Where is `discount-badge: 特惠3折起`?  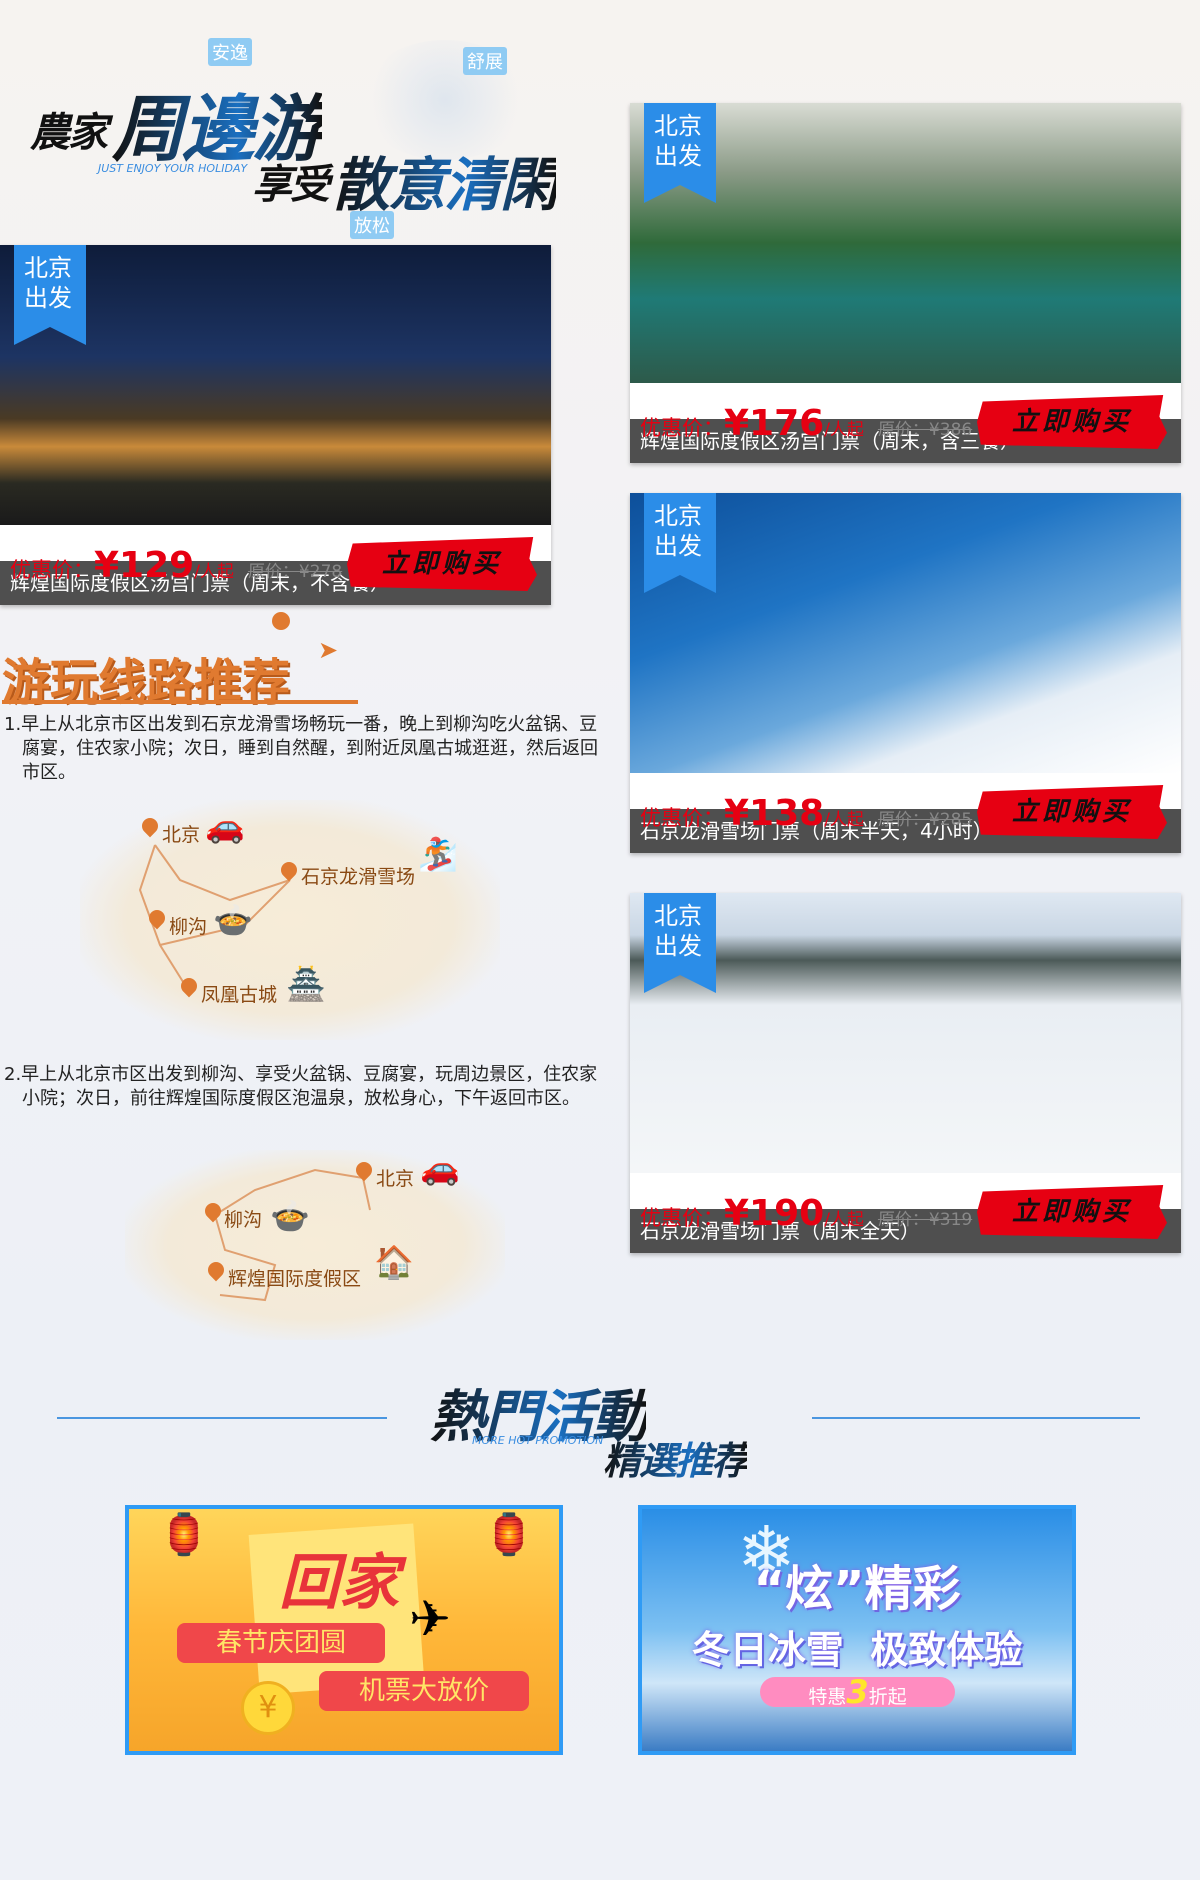
discount-badge: 特惠3折起 is located at coordinates (857, 1692).